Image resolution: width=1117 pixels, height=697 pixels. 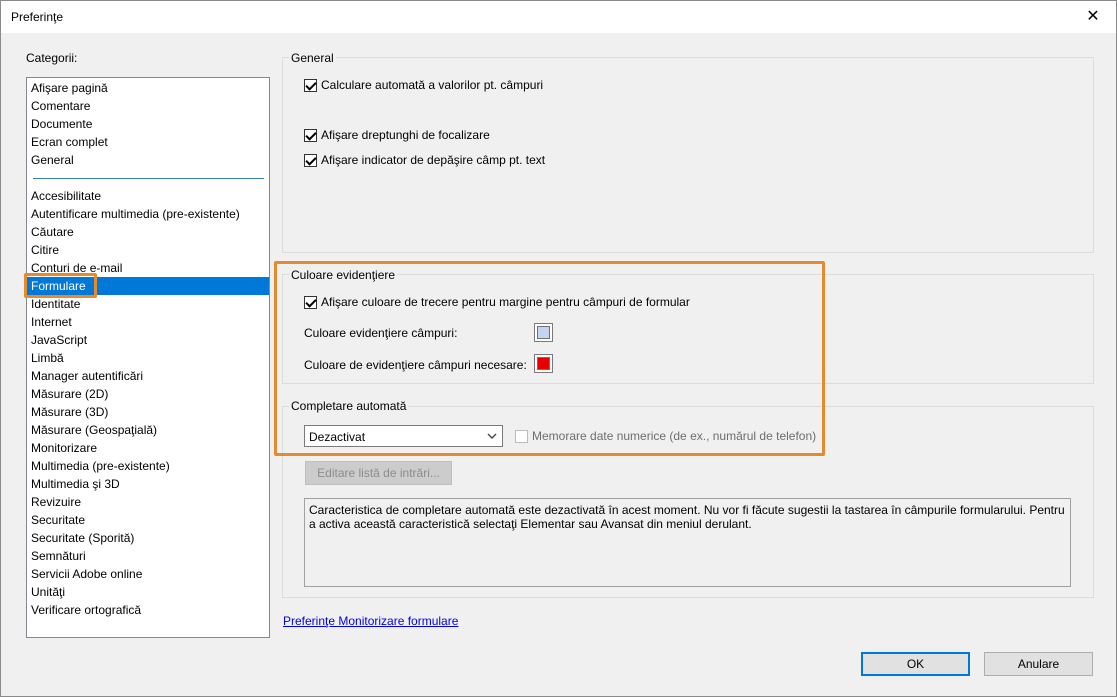 I want to click on categories-separator, so click(x=148, y=178).